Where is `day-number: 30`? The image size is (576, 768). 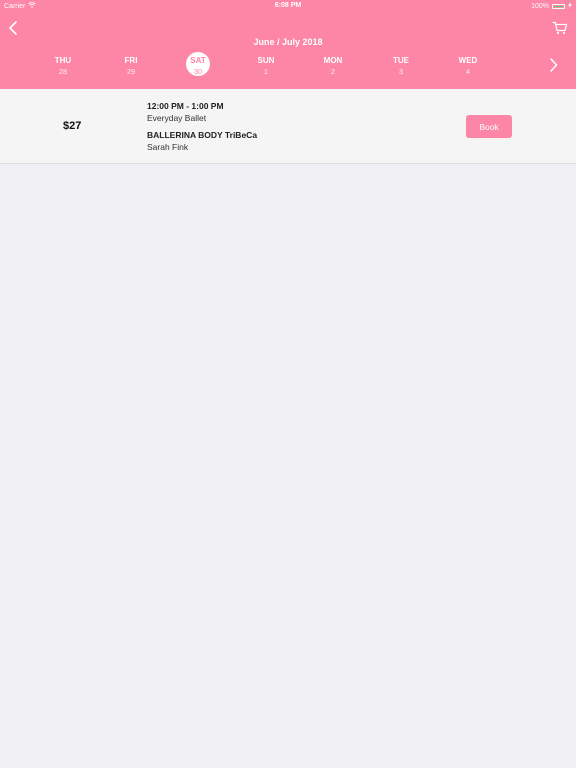 day-number: 30 is located at coordinates (198, 71).